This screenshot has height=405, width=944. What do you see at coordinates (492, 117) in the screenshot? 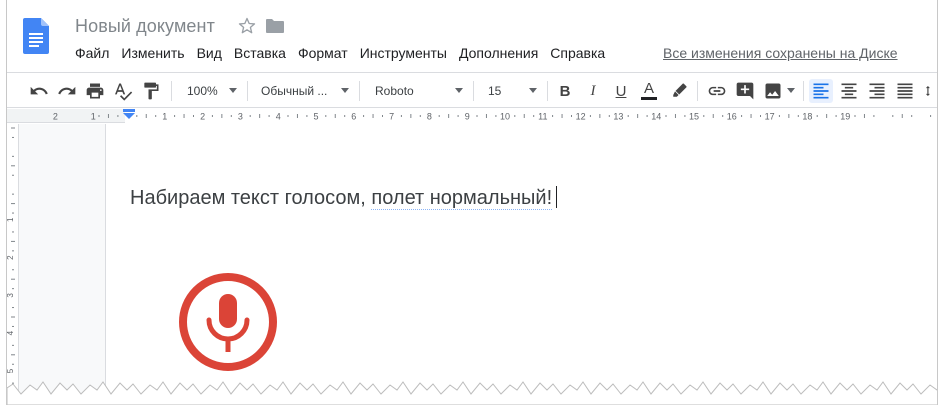
I see `ruler-ticks: 2 1 1 2 3 4 5 6 7 8 9 10 11 12 13 14 15 16 17 18 19` at bounding box center [492, 117].